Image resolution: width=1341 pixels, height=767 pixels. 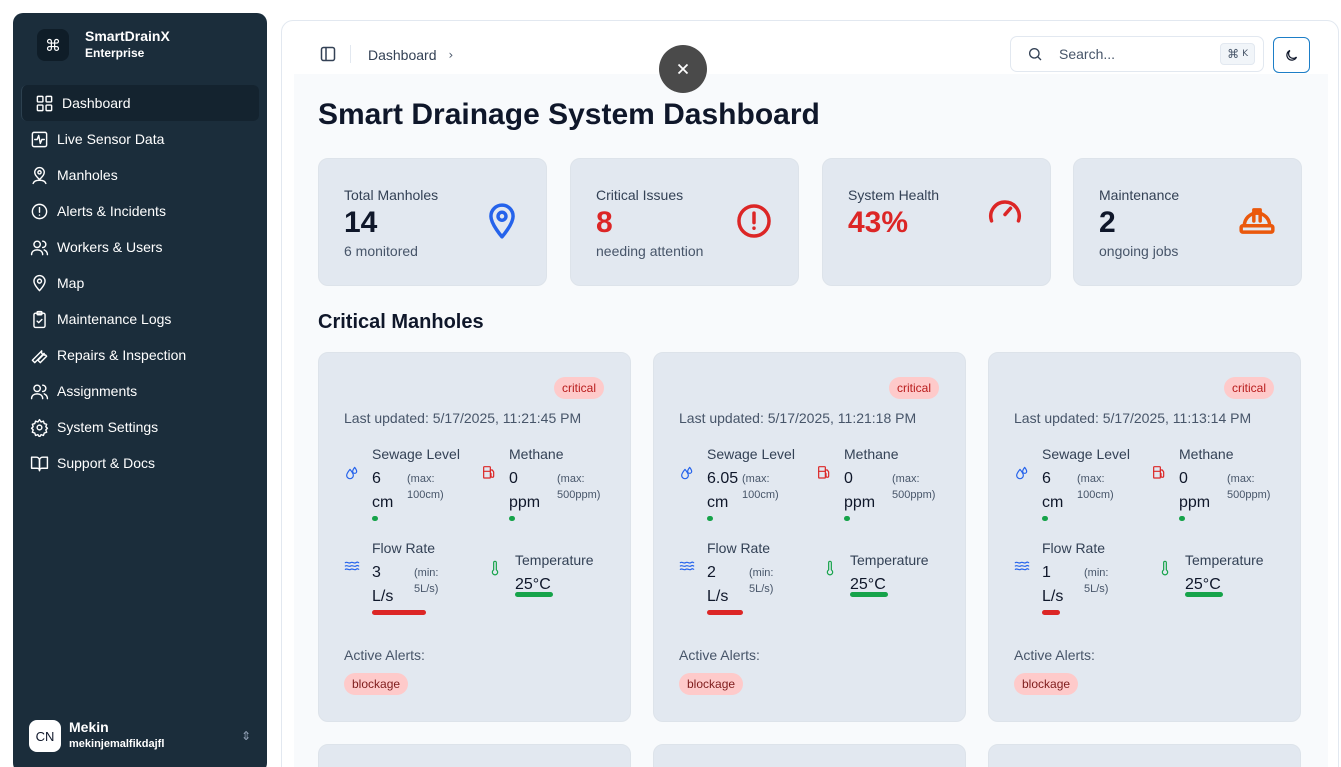 What do you see at coordinates (426, 589) in the screenshot?
I see `metric-limit-value: 5L/s)` at bounding box center [426, 589].